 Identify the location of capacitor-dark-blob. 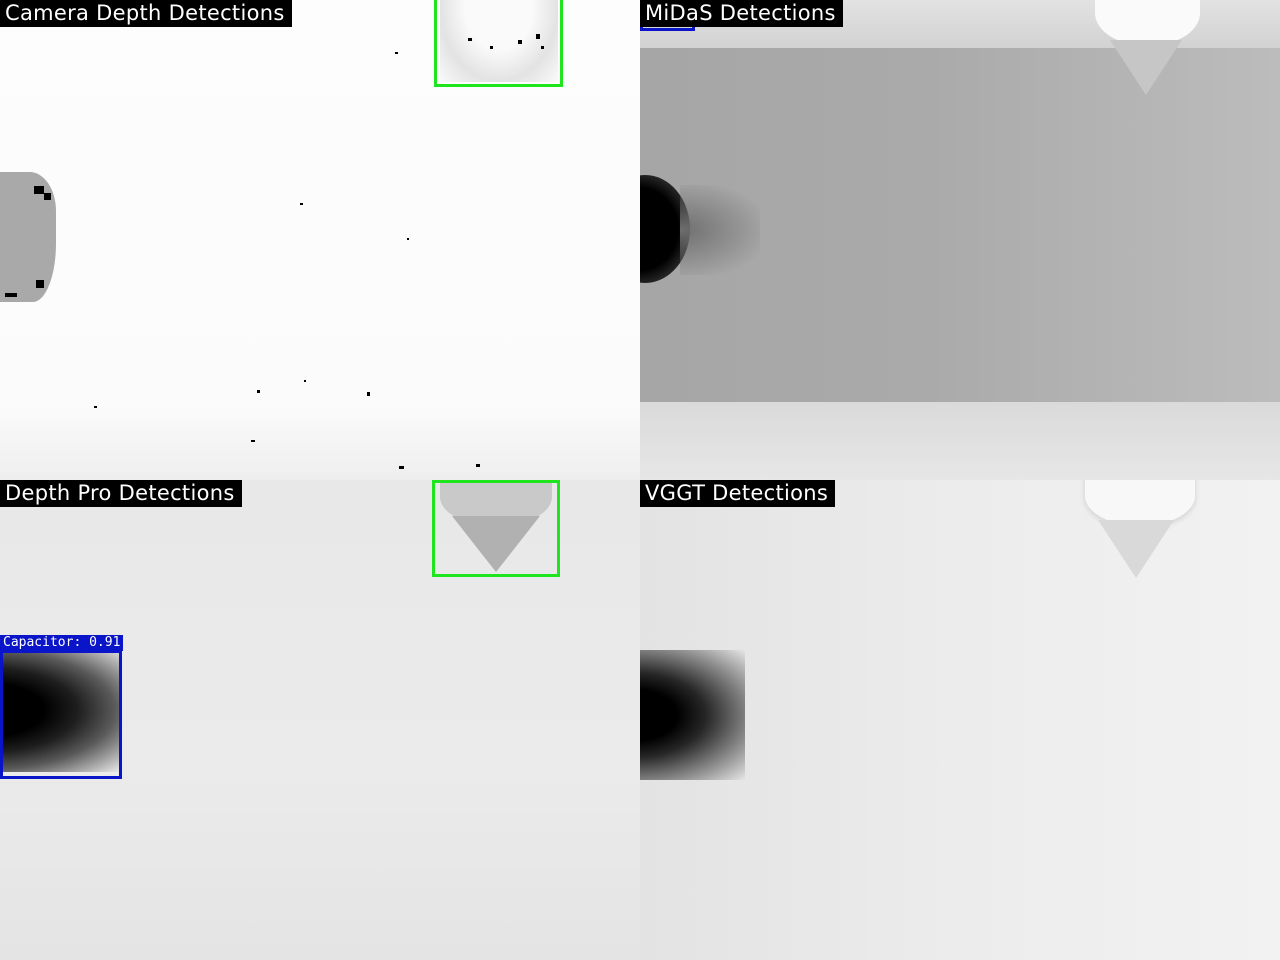
(692, 715).